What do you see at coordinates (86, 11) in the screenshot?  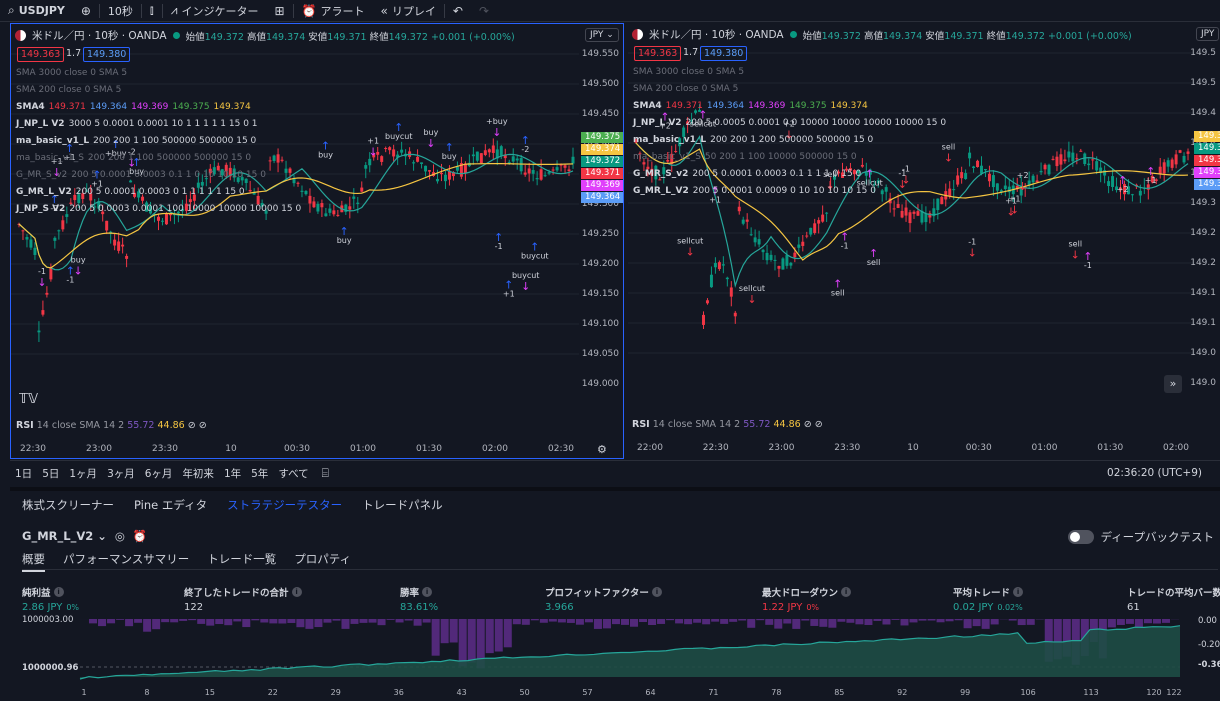 I see `compare-button: ⊕` at bounding box center [86, 11].